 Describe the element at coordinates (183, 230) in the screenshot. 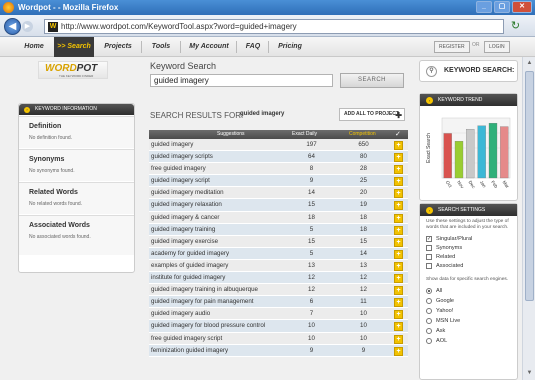

I see `suggestion-link: guided imagery training` at that location.